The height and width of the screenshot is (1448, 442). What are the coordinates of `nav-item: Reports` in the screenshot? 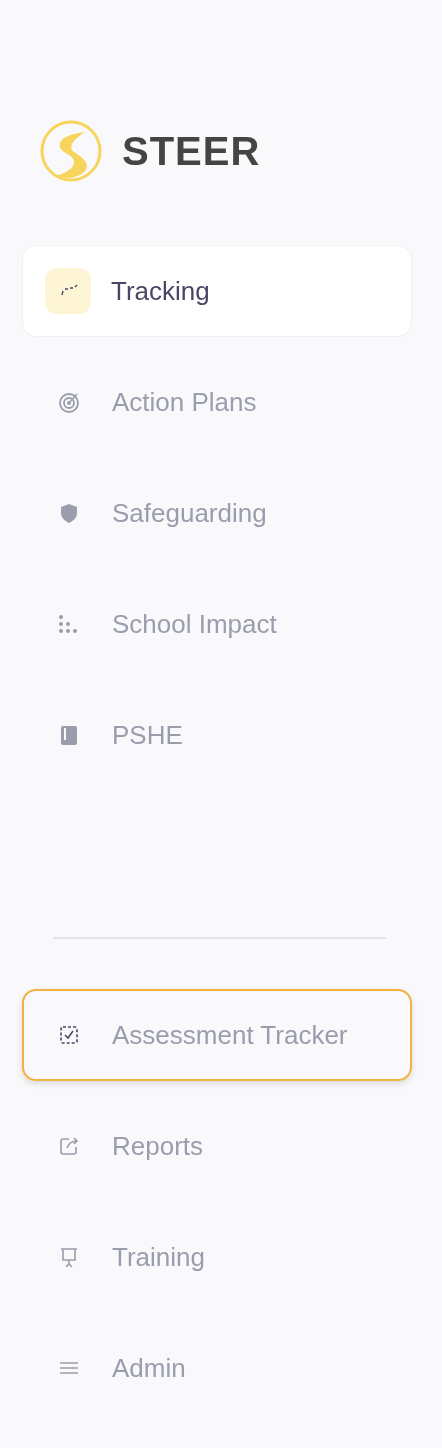 It's located at (217, 1146).